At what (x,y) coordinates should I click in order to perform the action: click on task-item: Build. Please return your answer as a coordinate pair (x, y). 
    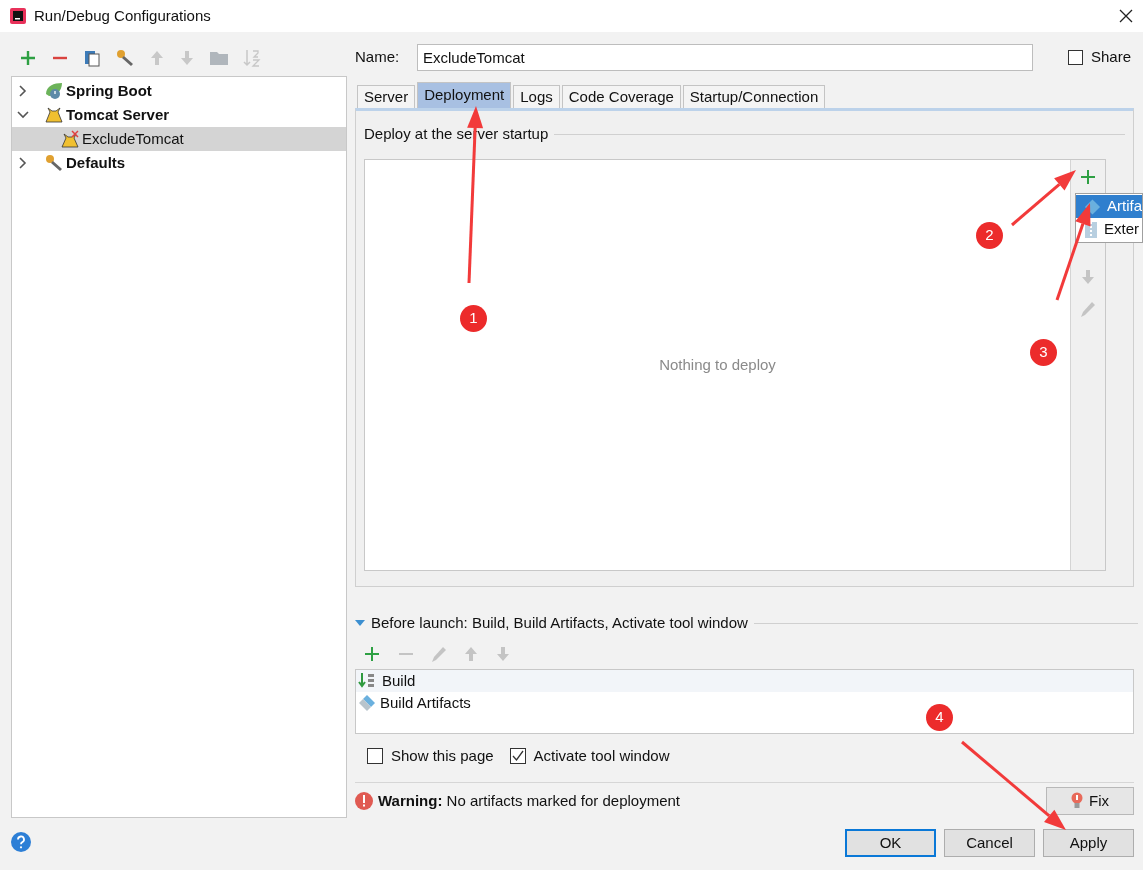
    Looking at the image, I should click on (744, 681).